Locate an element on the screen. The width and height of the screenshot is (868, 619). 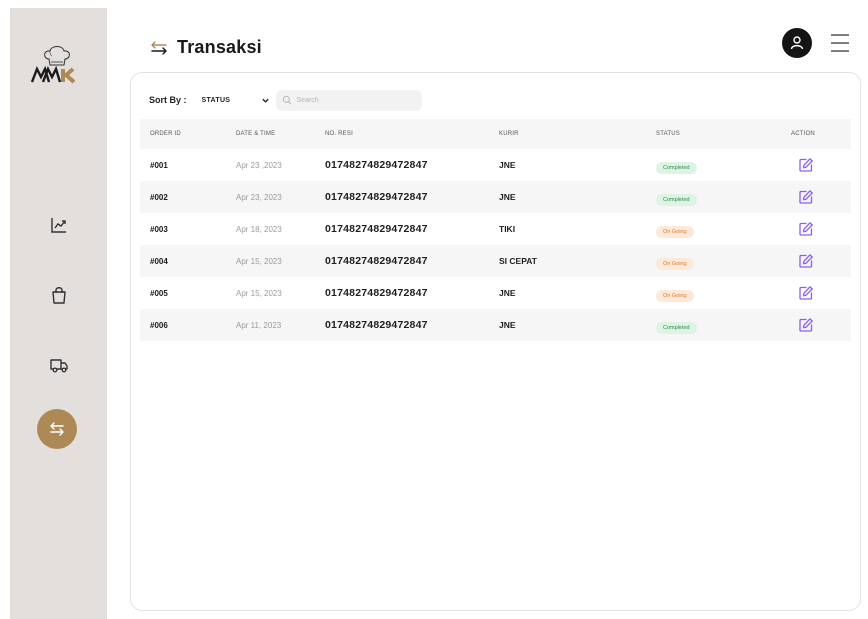
column-header-kurir: KURIR is located at coordinates (577, 134).